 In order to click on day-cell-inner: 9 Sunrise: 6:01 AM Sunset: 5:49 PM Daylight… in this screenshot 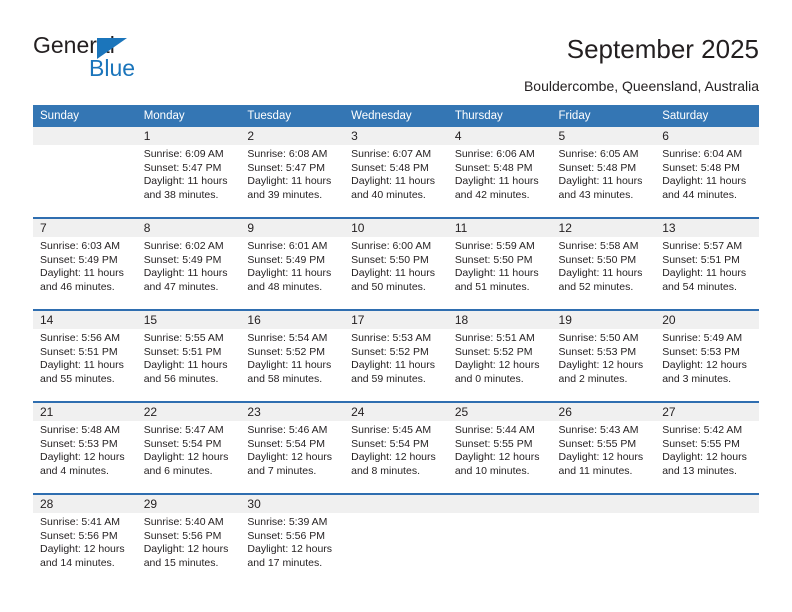, I will do `click(292, 264)`.